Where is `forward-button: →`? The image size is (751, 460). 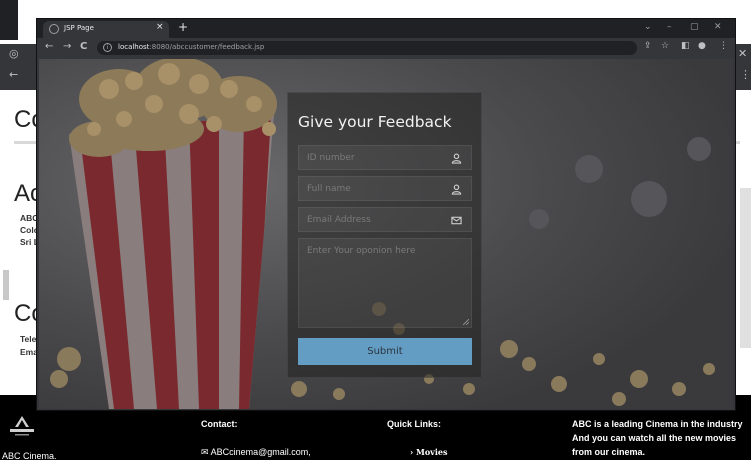 forward-button: → is located at coordinates (67, 46).